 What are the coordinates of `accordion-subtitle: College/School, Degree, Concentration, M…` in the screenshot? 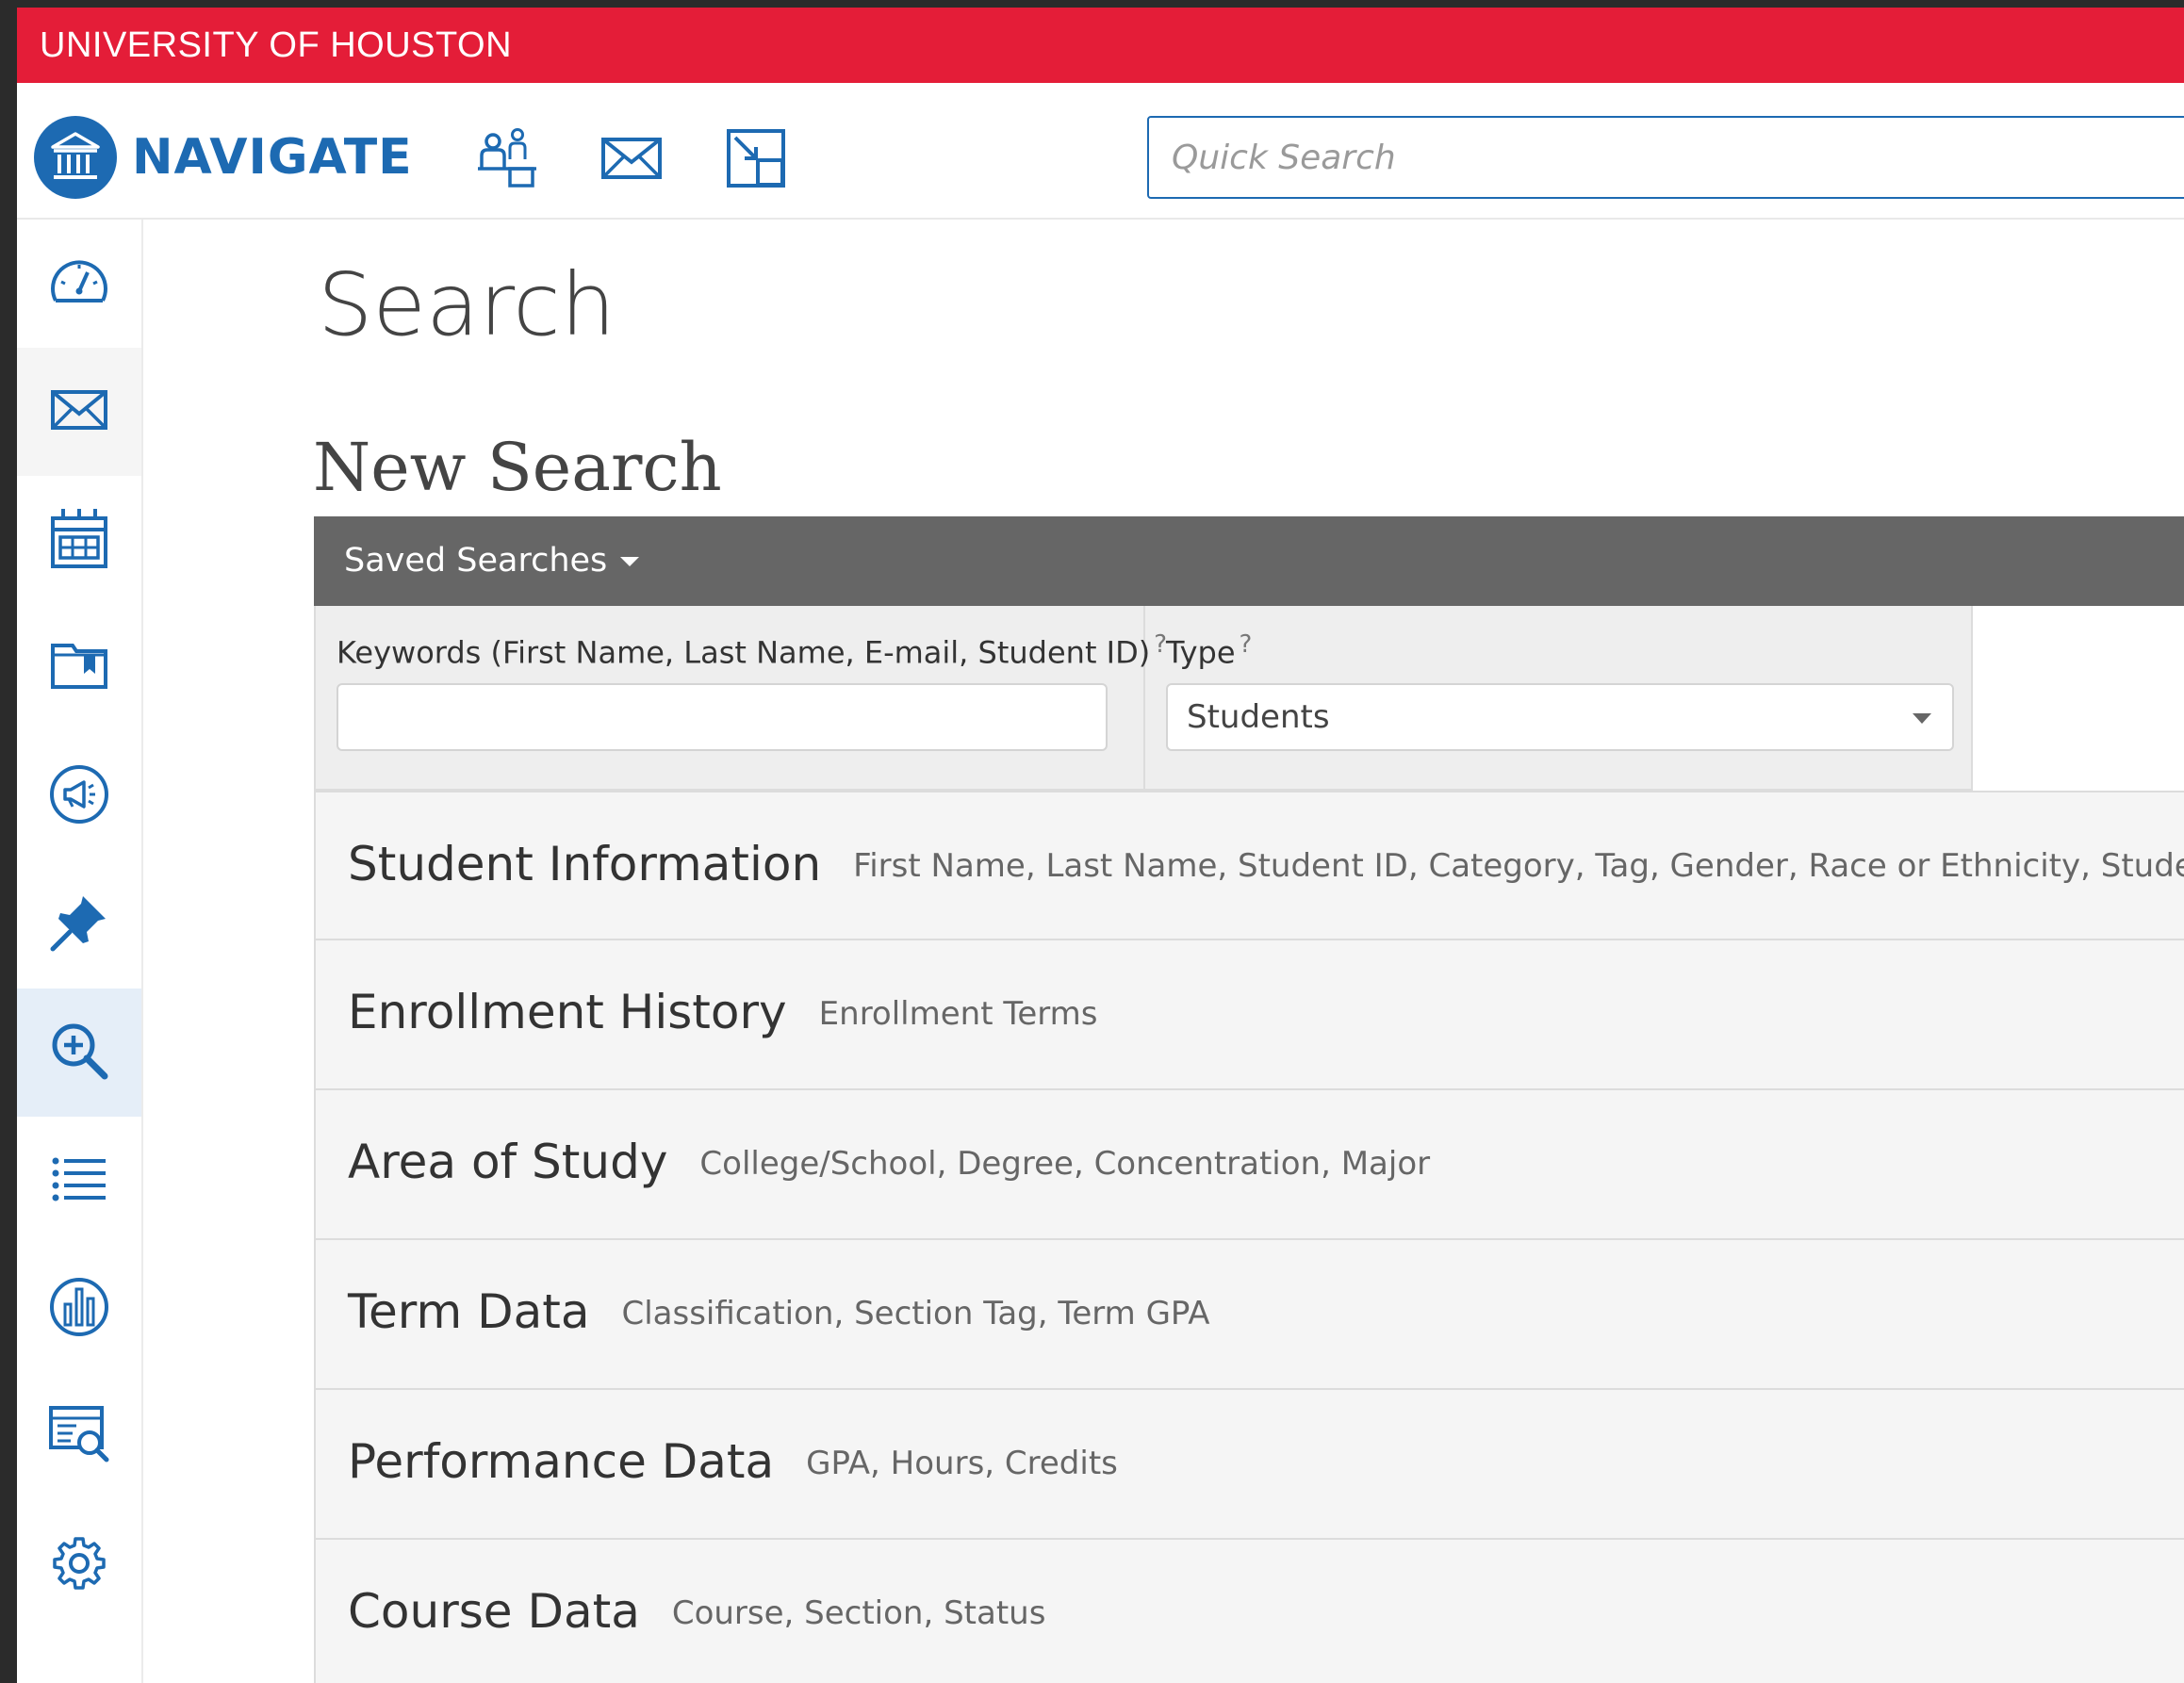 It's located at (1065, 1164).